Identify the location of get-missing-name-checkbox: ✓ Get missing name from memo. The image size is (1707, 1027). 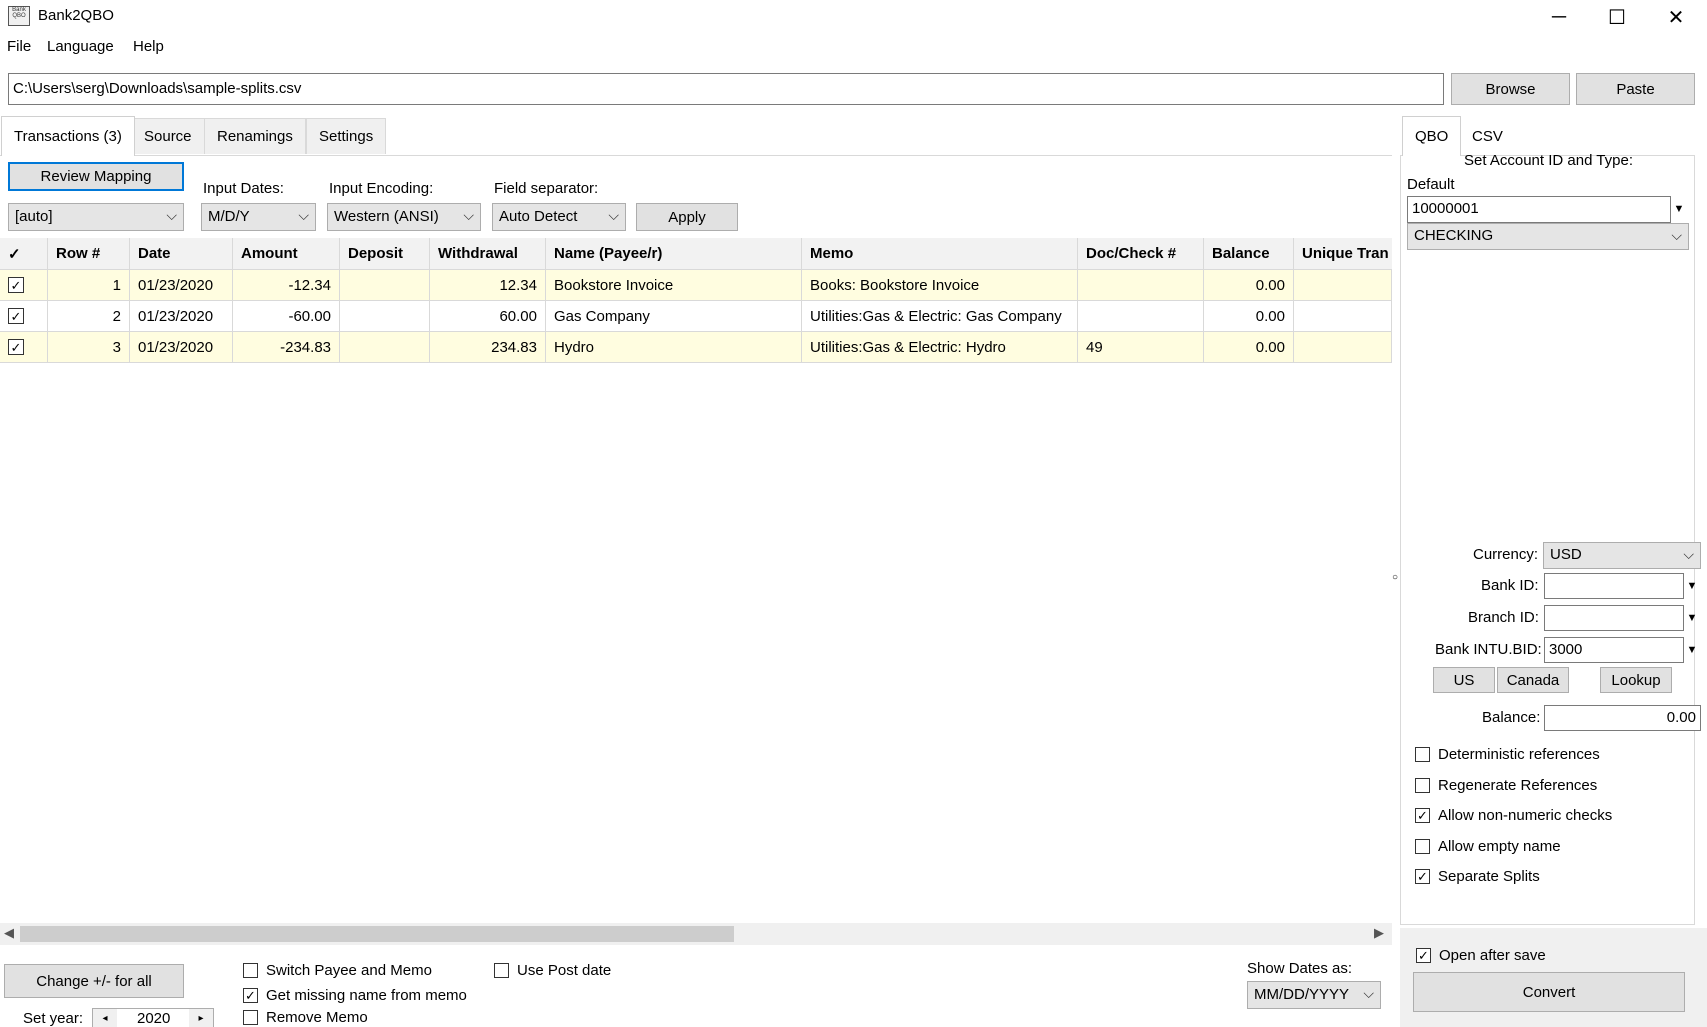
(355, 995).